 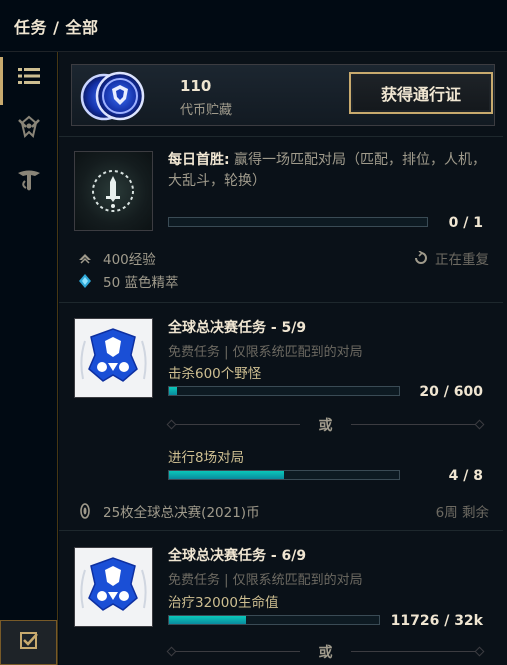 I want to click on token-amount: 110, so click(x=196, y=86).